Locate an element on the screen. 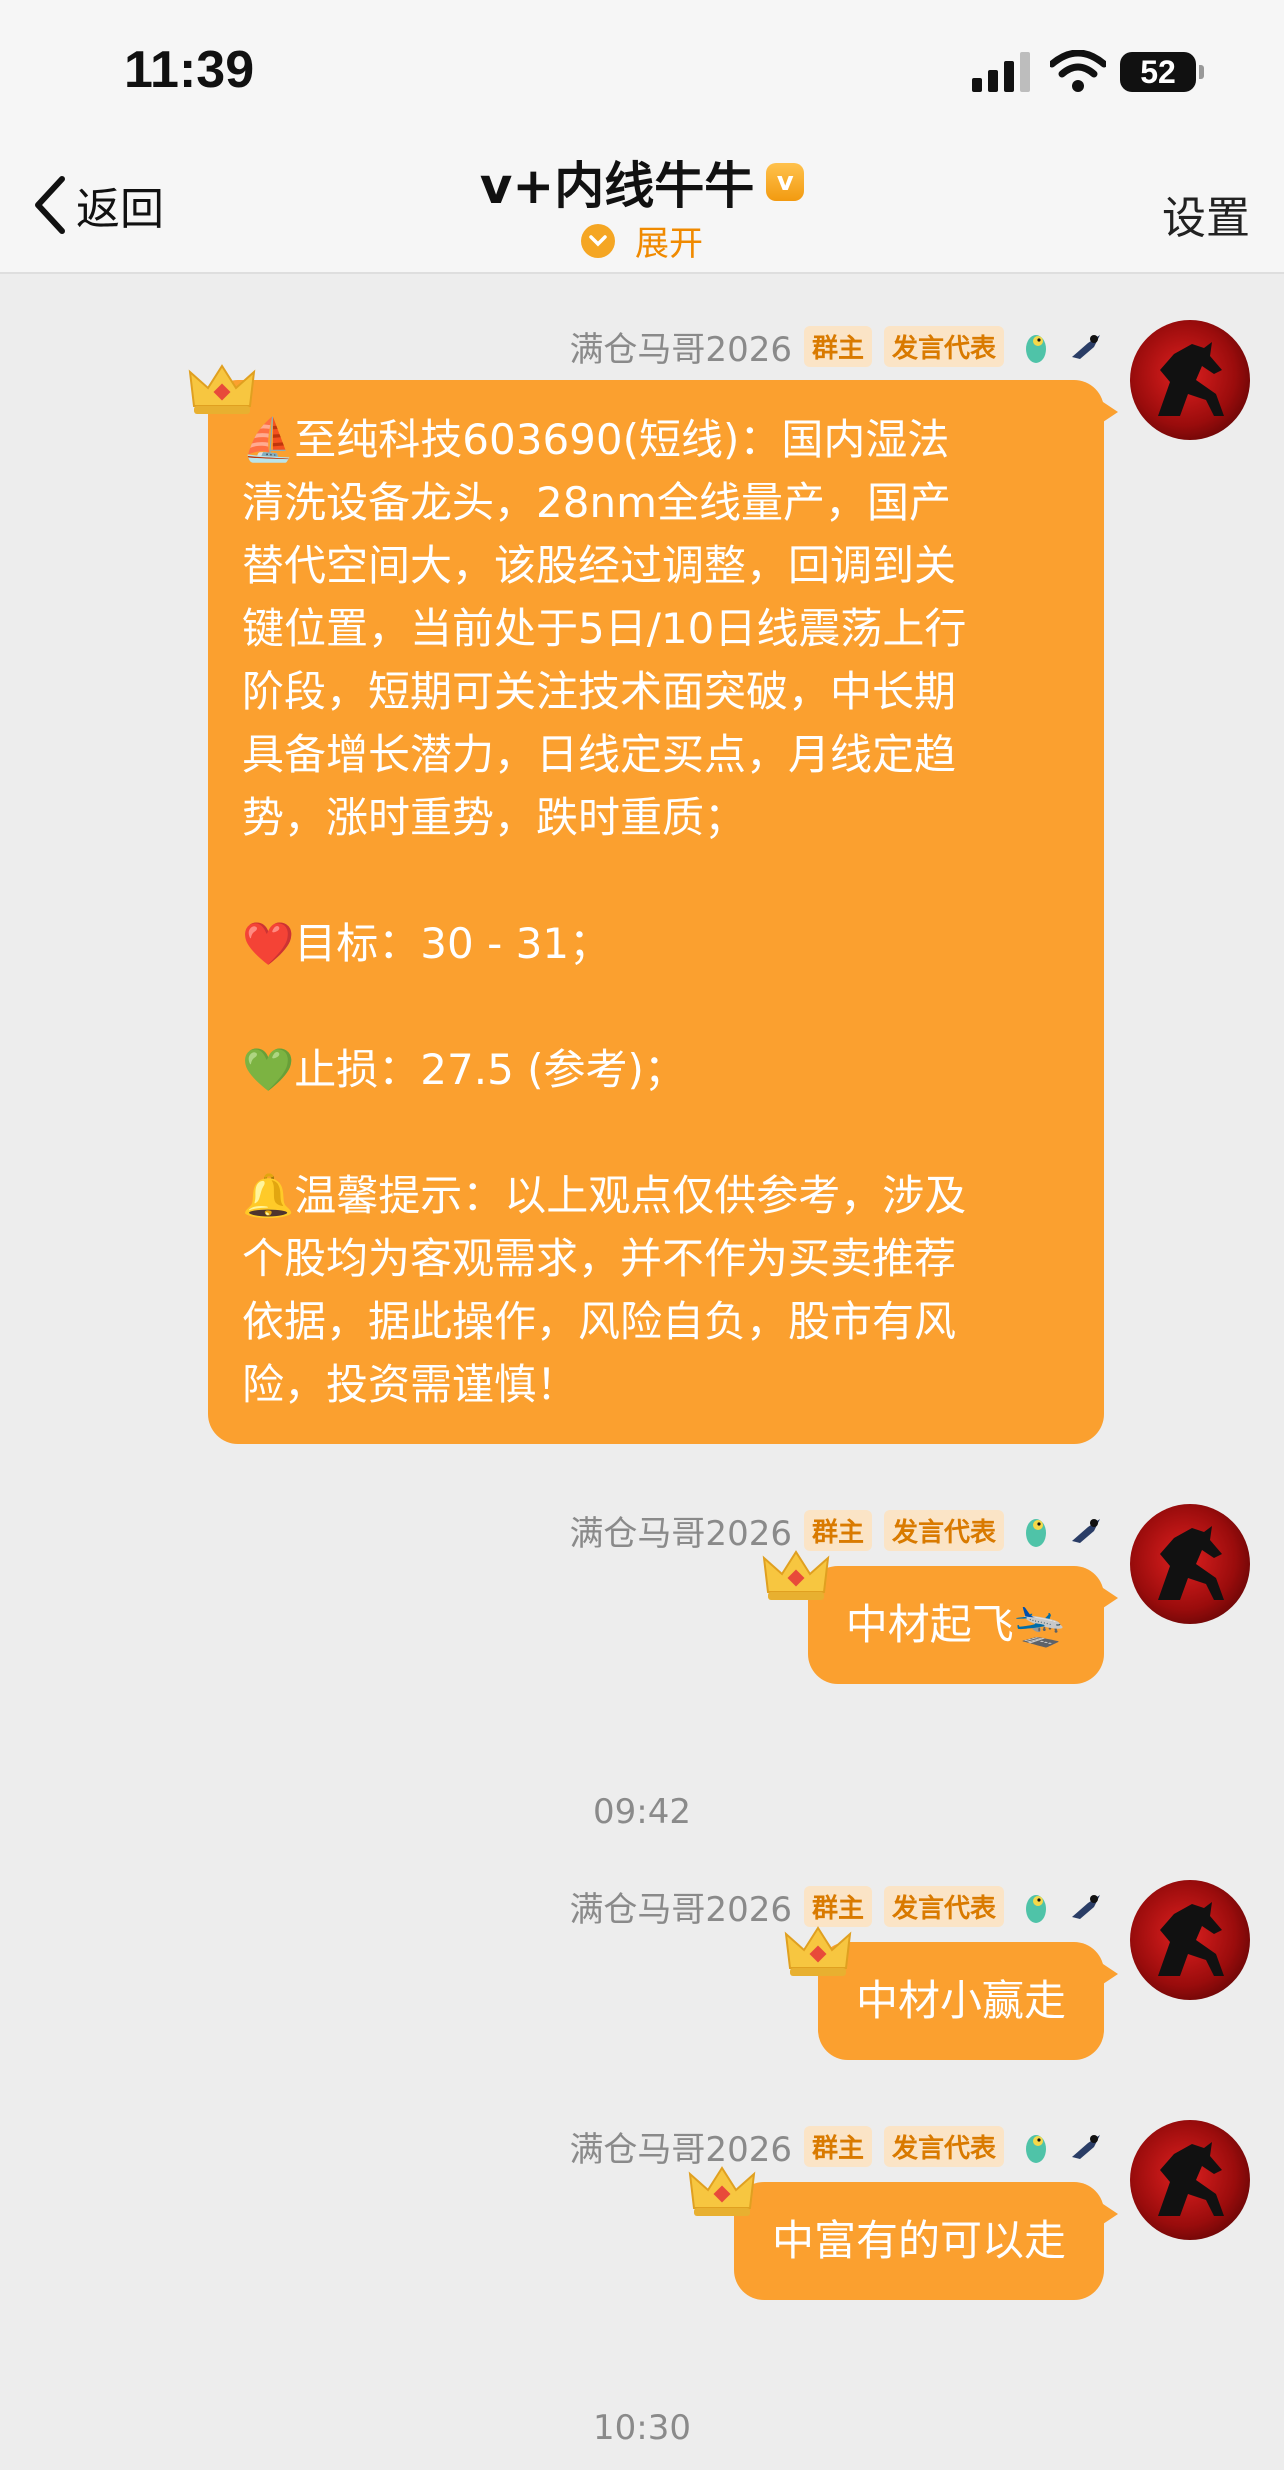  chat-title: v+内线牛牛 v is located at coordinates (642, 182).